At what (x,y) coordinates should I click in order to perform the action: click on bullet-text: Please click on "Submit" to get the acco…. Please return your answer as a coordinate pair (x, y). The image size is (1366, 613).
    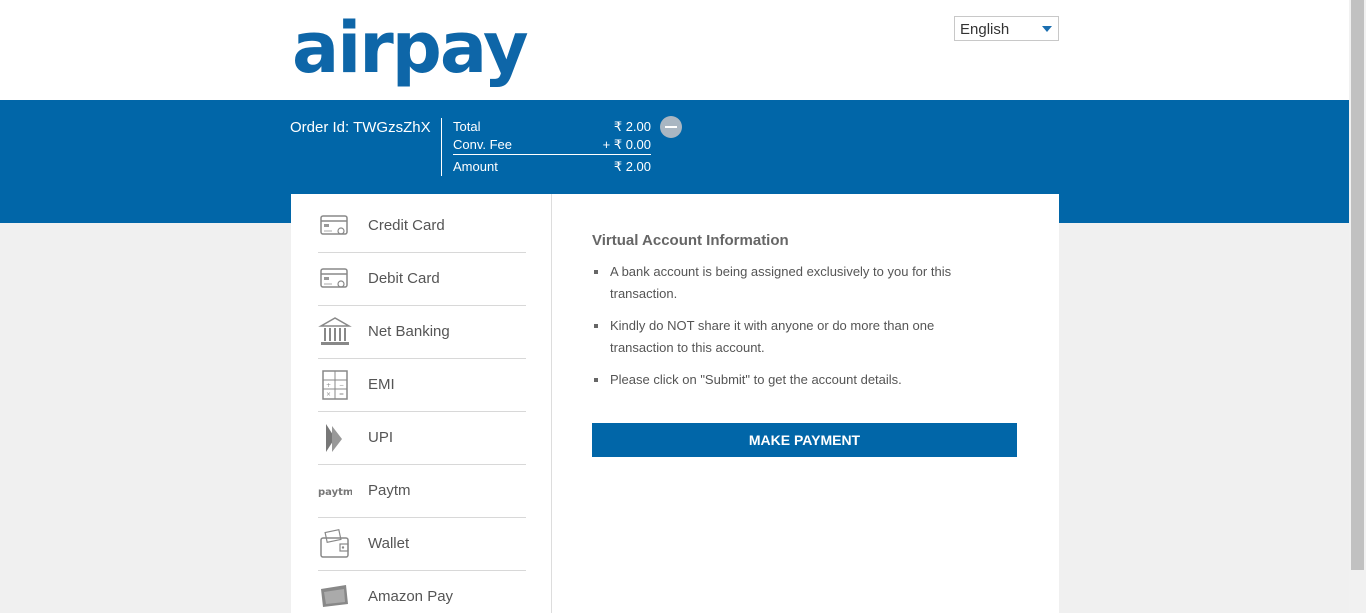
    Looking at the image, I should click on (756, 379).